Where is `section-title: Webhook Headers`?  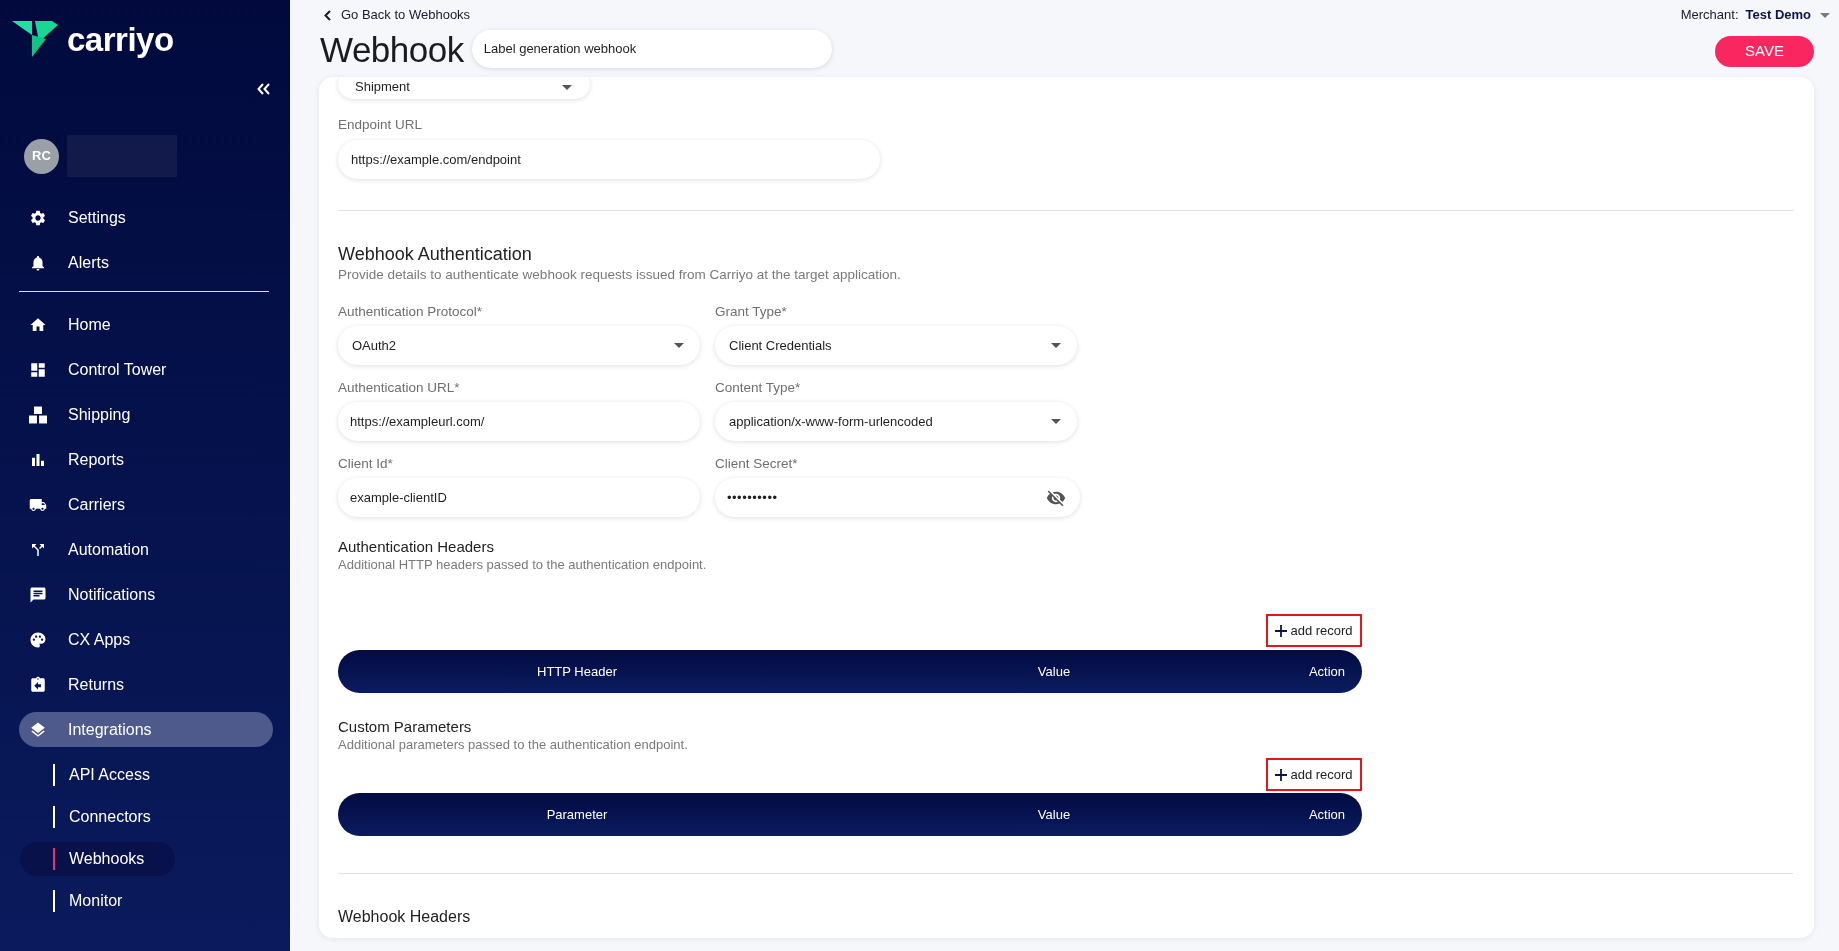
section-title: Webhook Headers is located at coordinates (405, 917).